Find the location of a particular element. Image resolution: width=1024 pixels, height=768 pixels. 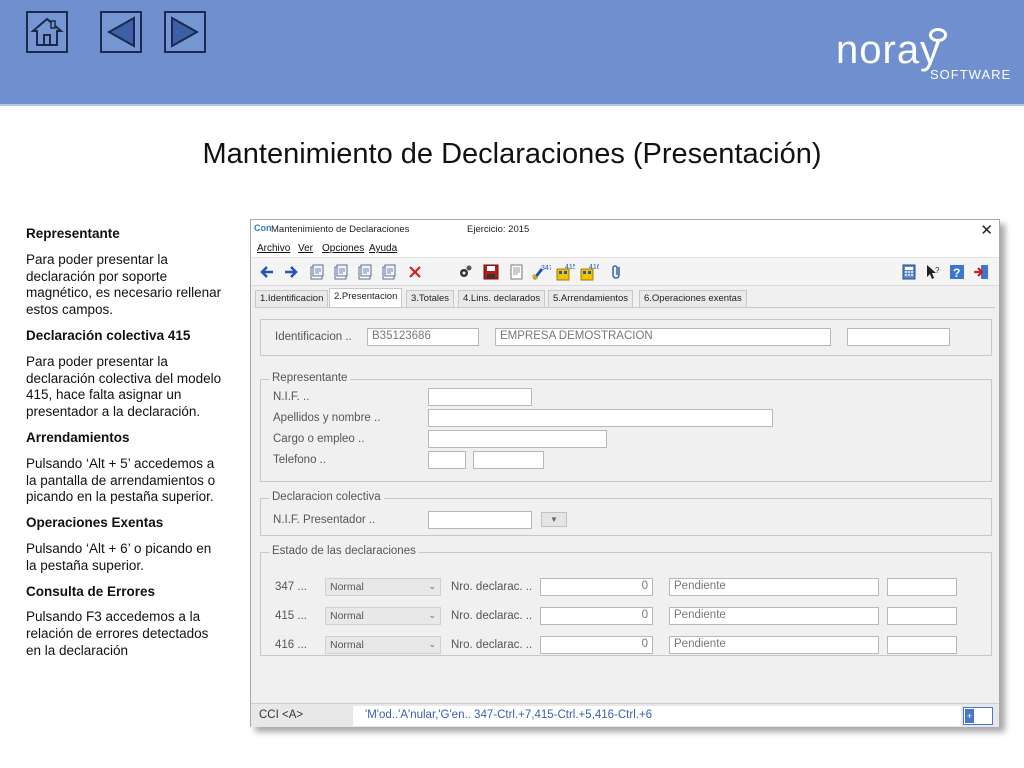

menu-ayuda: Ayuda is located at coordinates (383, 248).